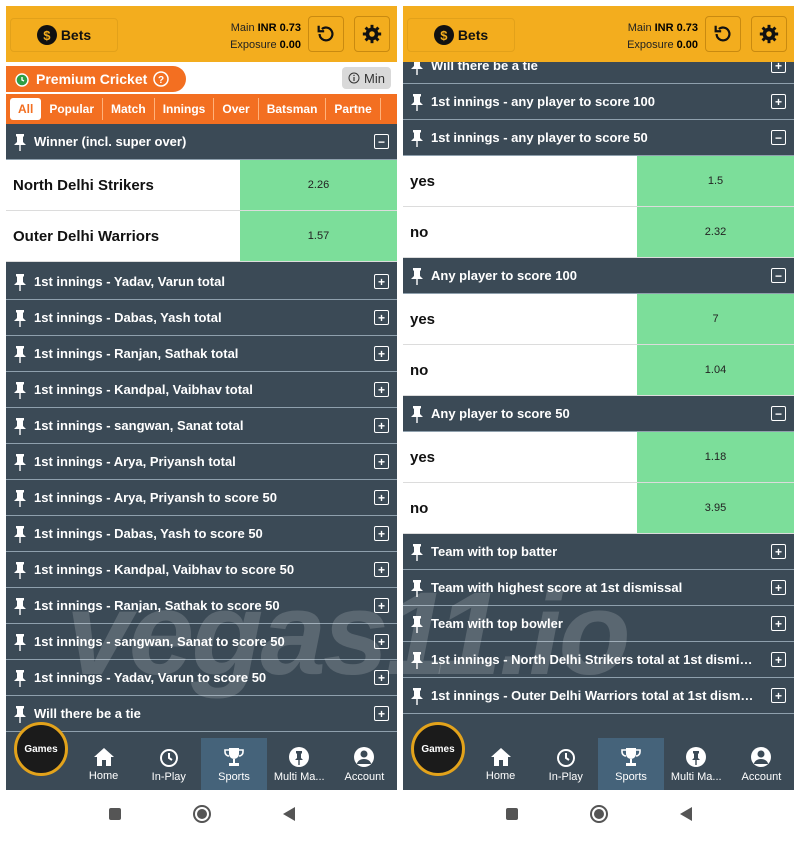 The image size is (800, 843). What do you see at coordinates (201, 462) in the screenshot?
I see `market-header: 1st innings - Arya, Priyansh total +` at bounding box center [201, 462].